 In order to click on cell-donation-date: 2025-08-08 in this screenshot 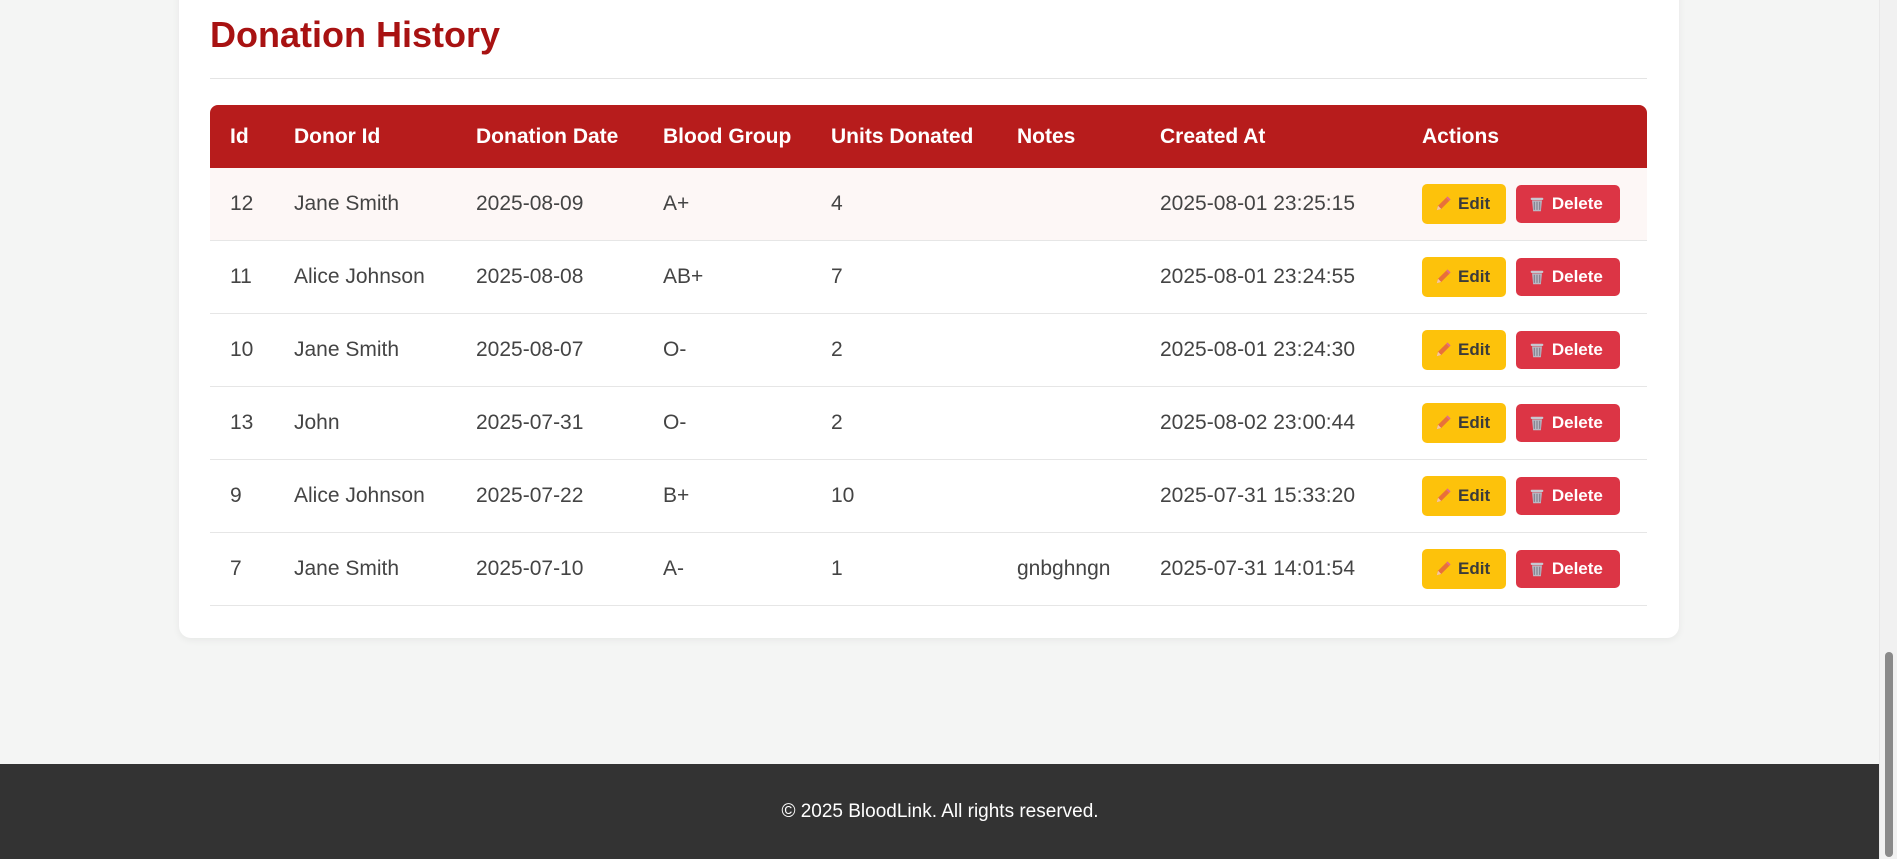, I will do `click(549, 277)`.